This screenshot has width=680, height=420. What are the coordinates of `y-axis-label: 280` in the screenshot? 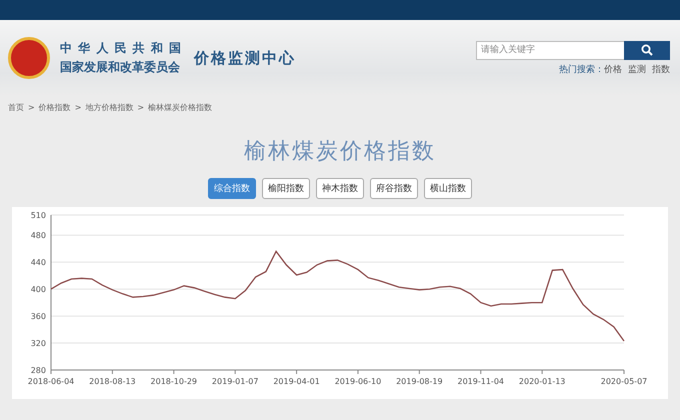 It's located at (38, 370).